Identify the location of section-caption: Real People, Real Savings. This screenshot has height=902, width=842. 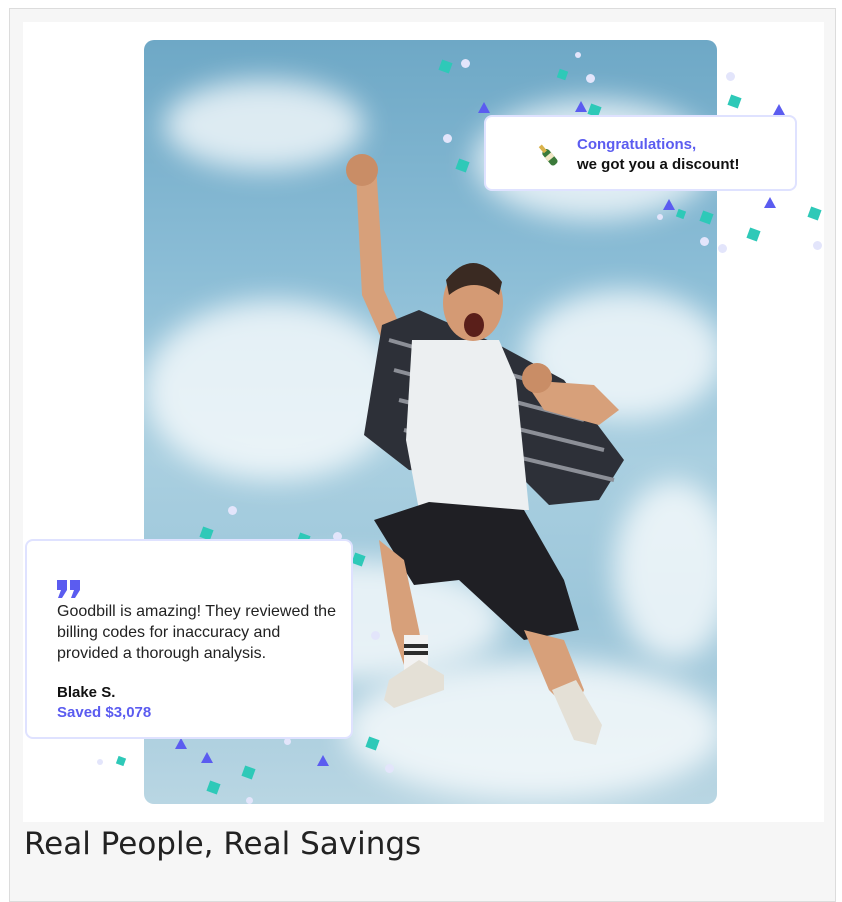
(223, 844).